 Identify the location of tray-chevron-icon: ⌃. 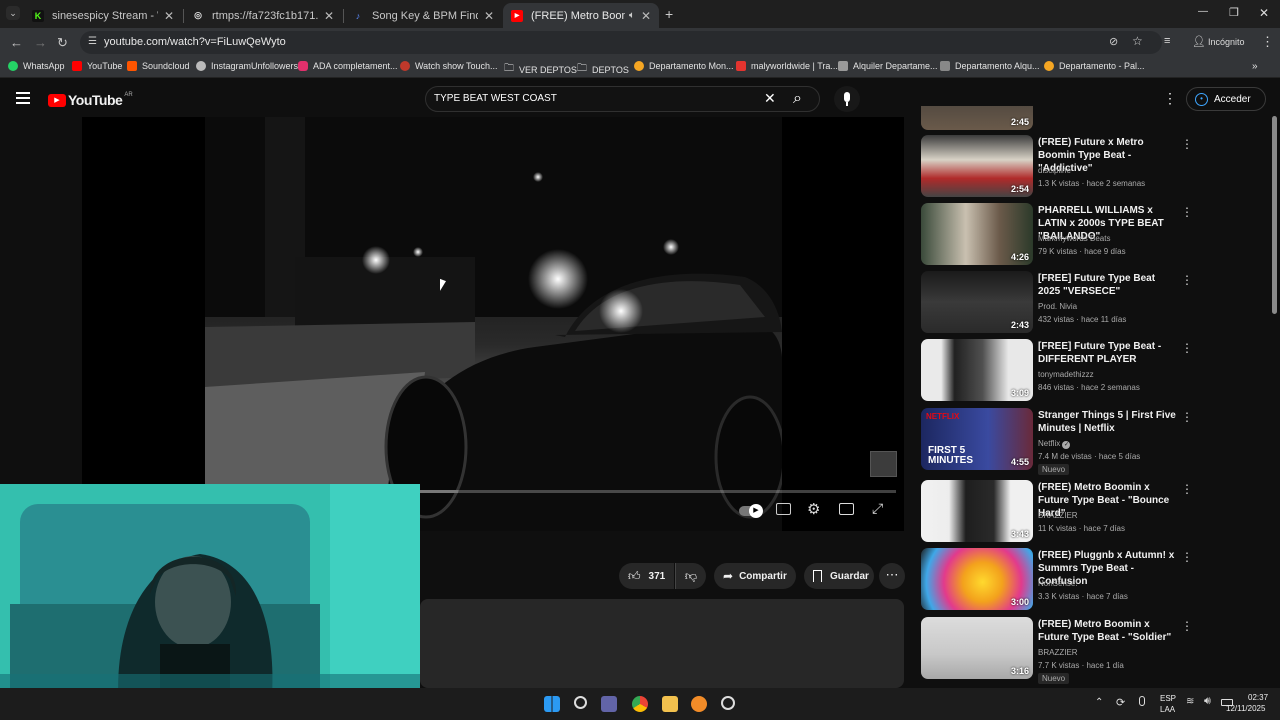
(1099, 702).